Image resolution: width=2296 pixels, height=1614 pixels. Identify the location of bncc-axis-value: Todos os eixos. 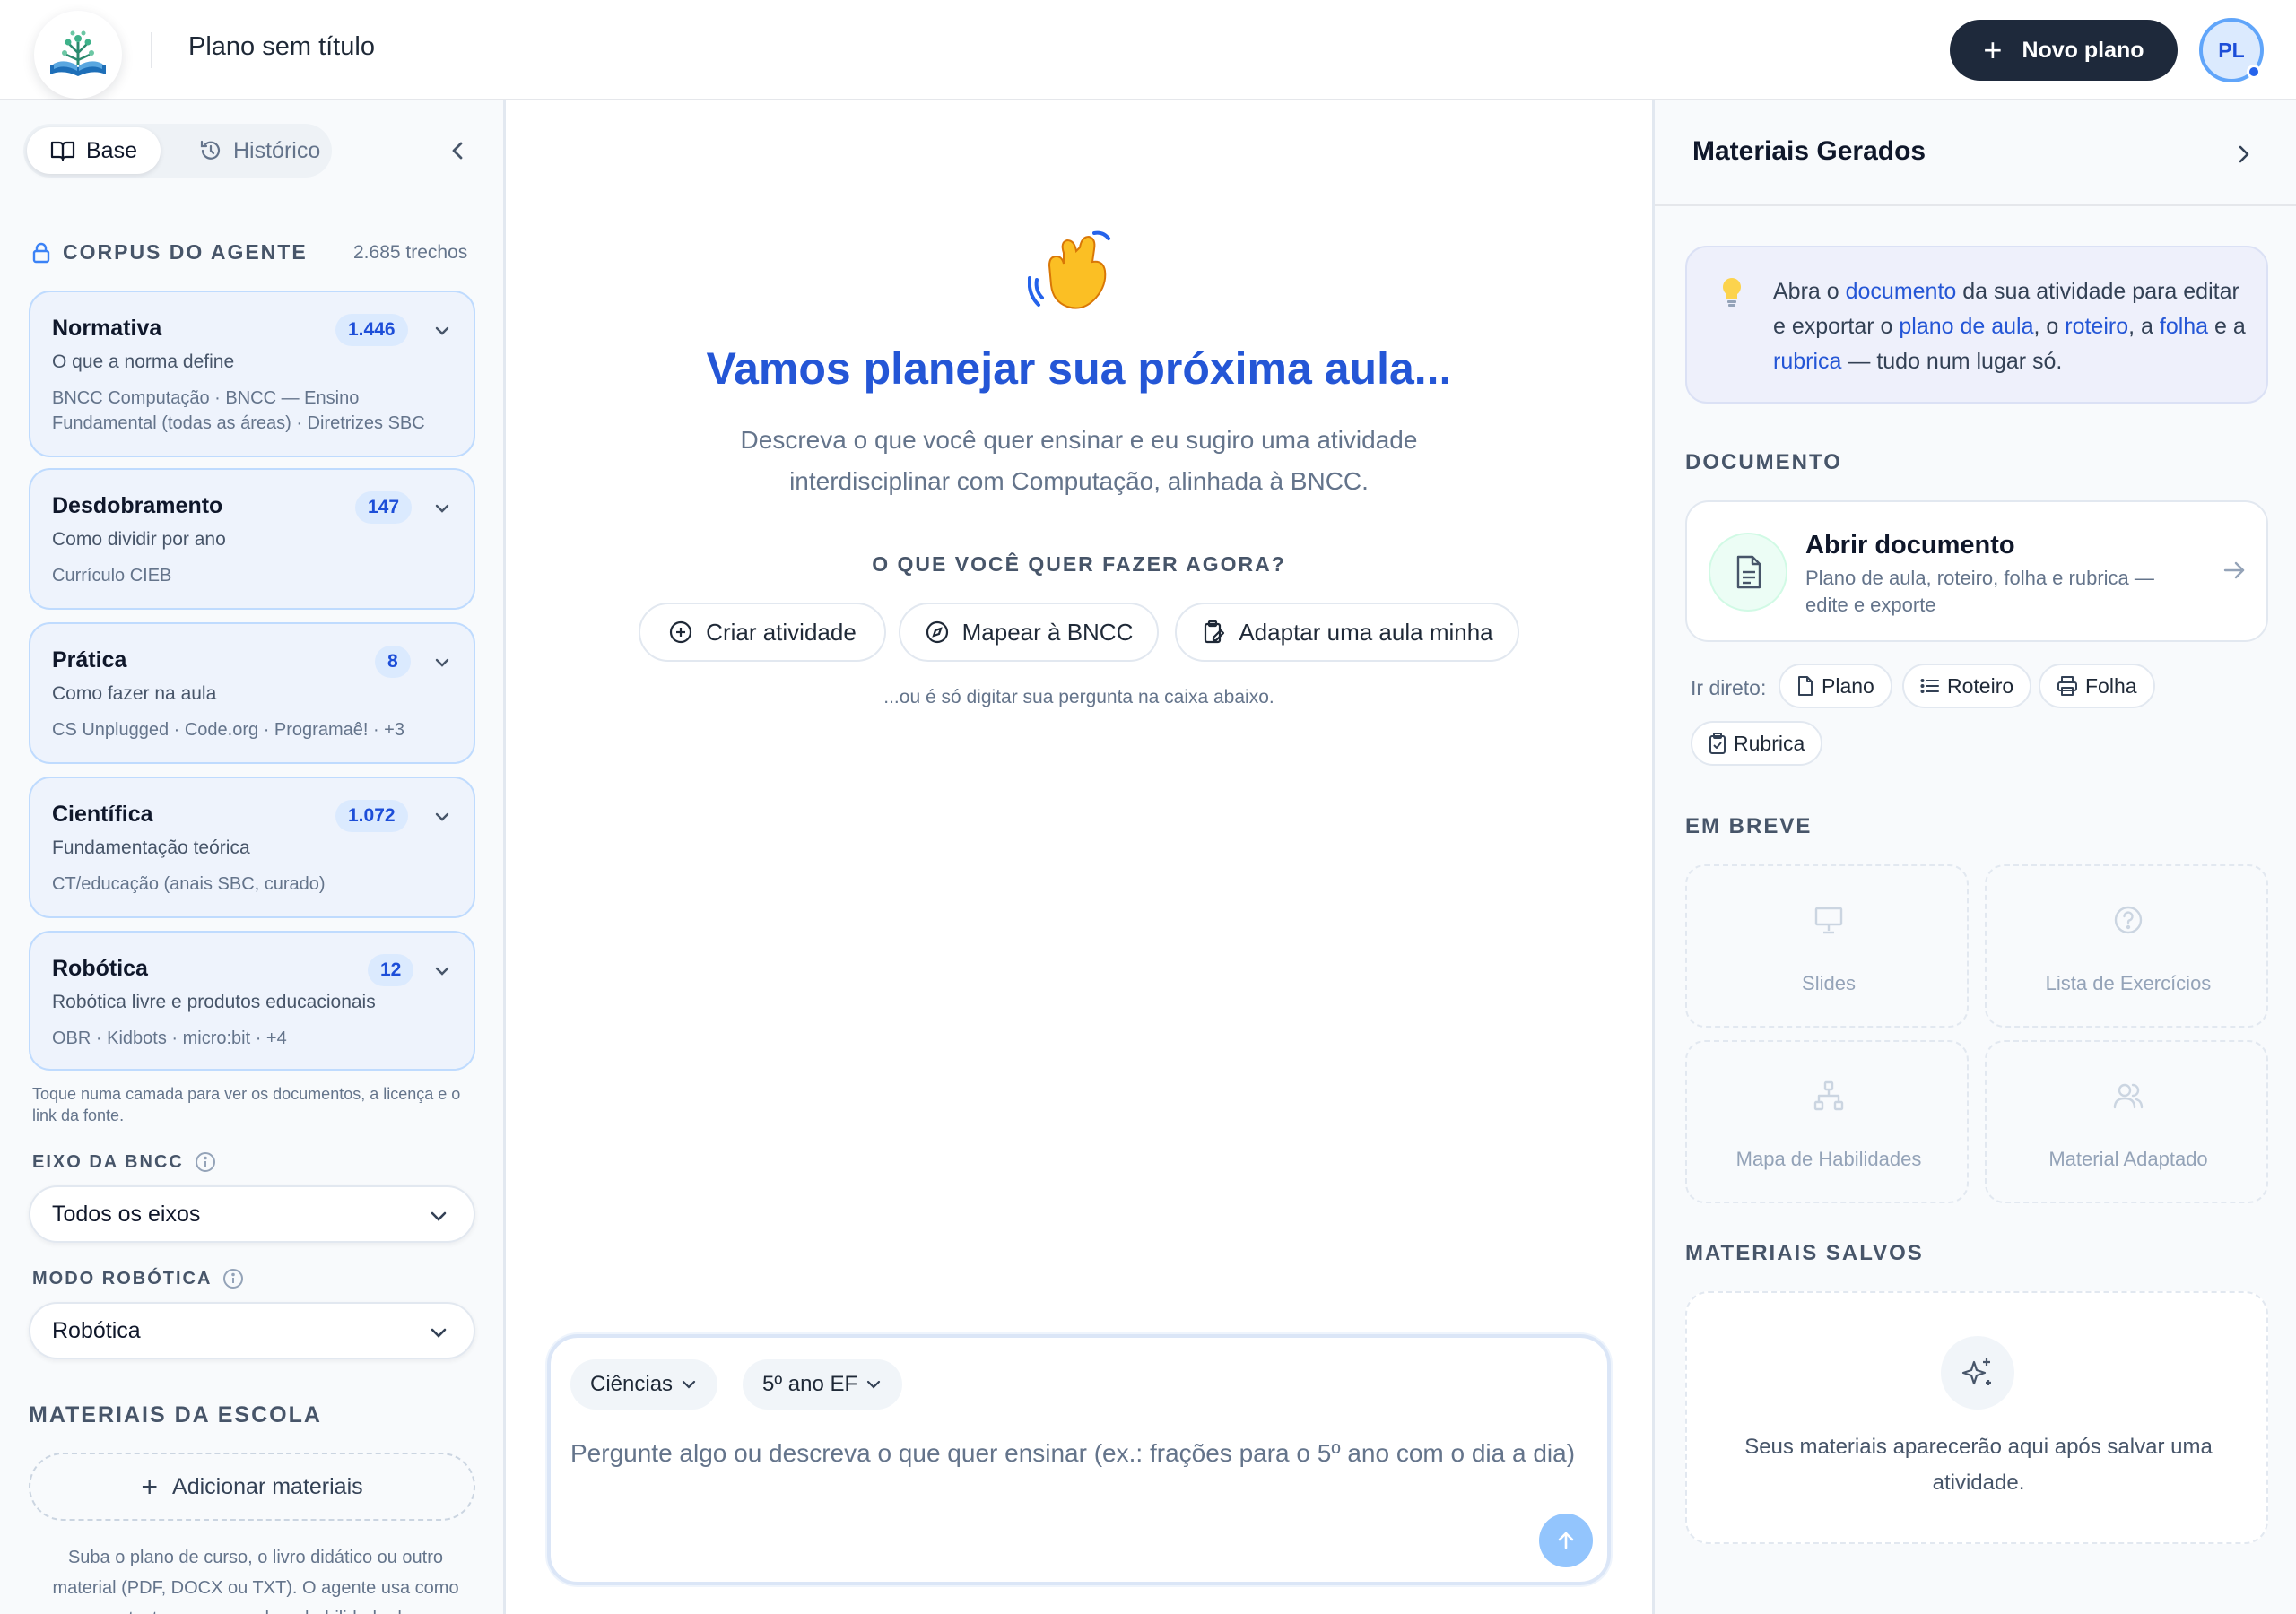
(126, 1214).